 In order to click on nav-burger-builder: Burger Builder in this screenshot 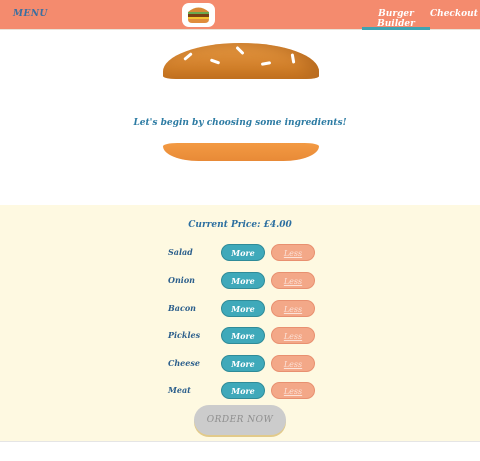, I will do `click(396, 15)`.